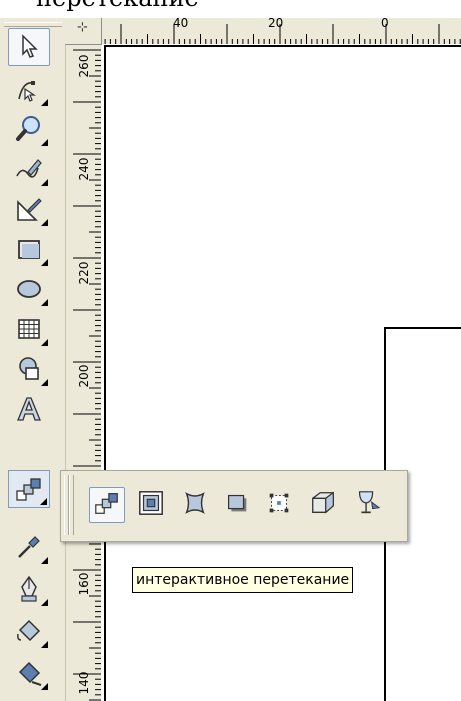 The height and width of the screenshot is (701, 461). I want to click on pick-tool-button, so click(29, 47).